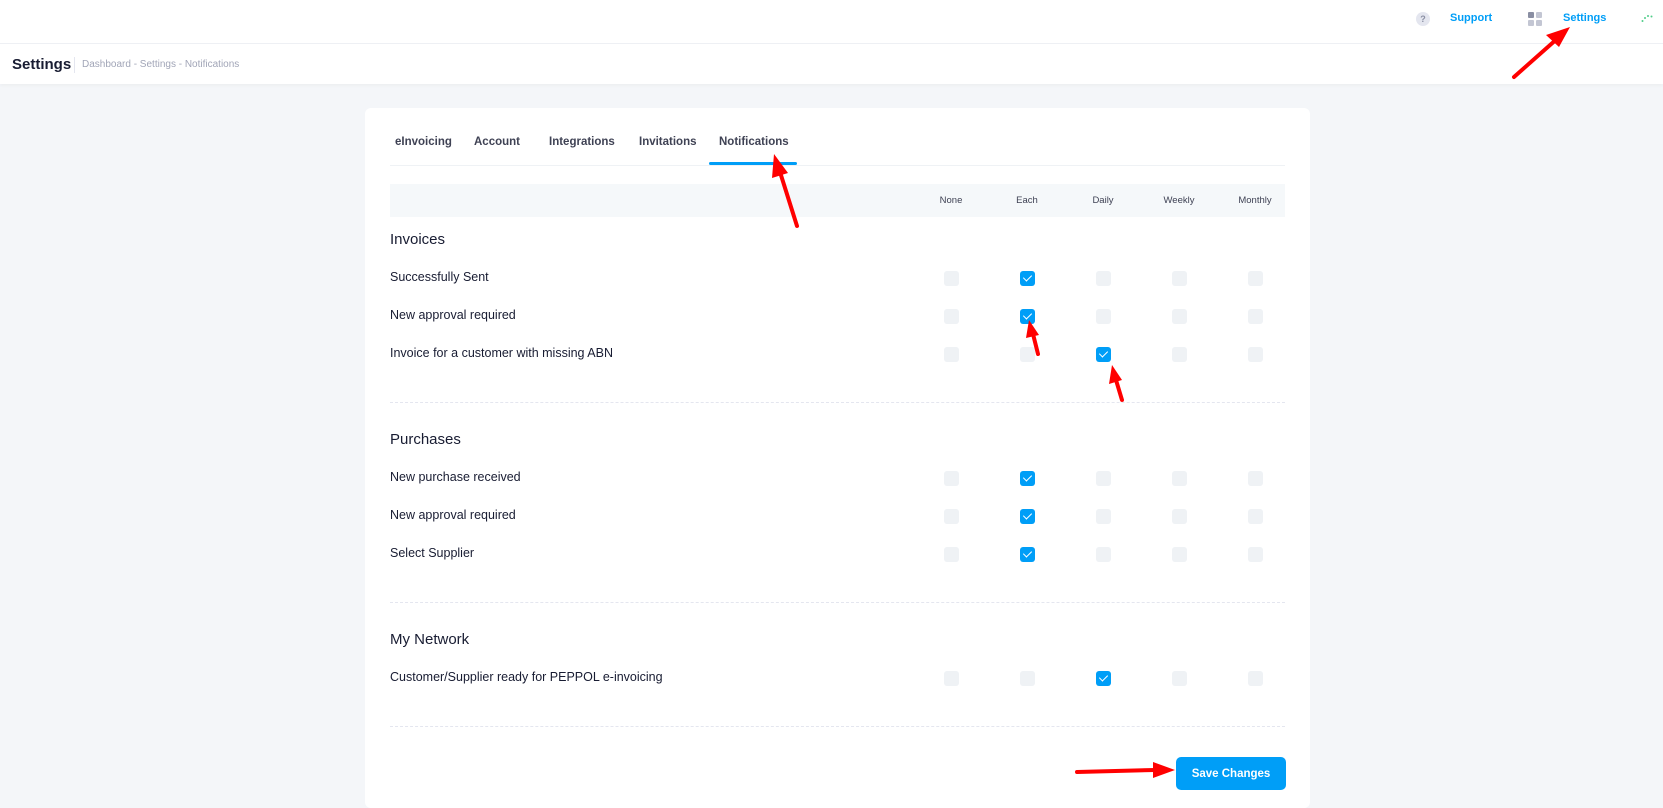 The image size is (1663, 808). What do you see at coordinates (1255, 200) in the screenshot?
I see `column-monthly: Monthly` at bounding box center [1255, 200].